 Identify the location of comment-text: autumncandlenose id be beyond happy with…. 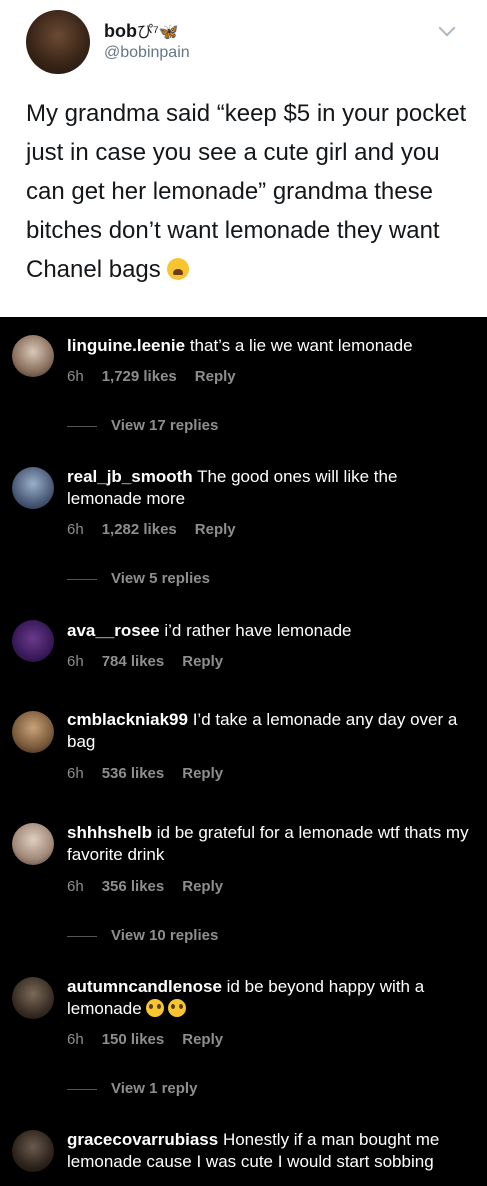
(246, 997).